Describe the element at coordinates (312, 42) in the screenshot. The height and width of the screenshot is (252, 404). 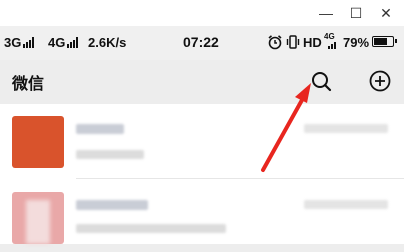
I see `hd-badge: HD` at that location.